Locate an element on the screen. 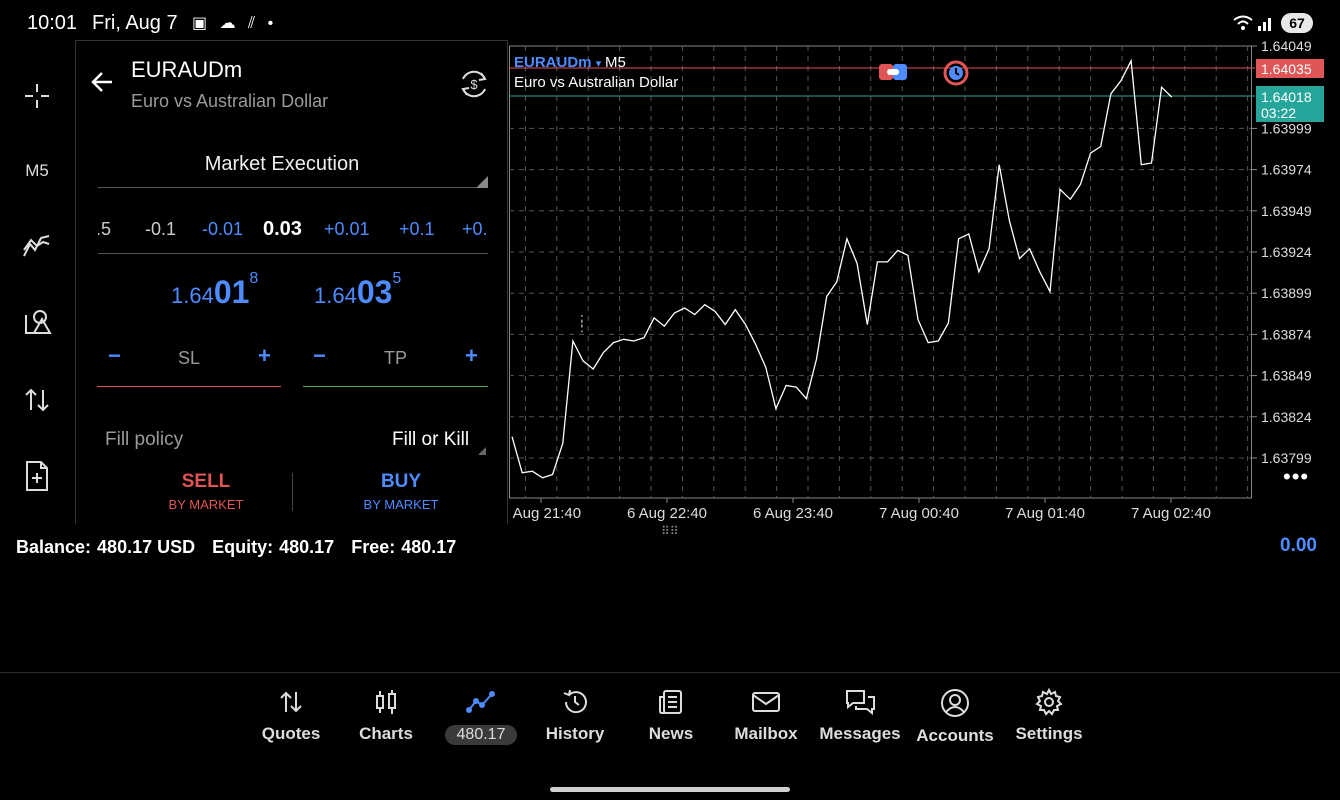 This screenshot has height=800, width=1340. tp-underline is located at coordinates (395, 386).